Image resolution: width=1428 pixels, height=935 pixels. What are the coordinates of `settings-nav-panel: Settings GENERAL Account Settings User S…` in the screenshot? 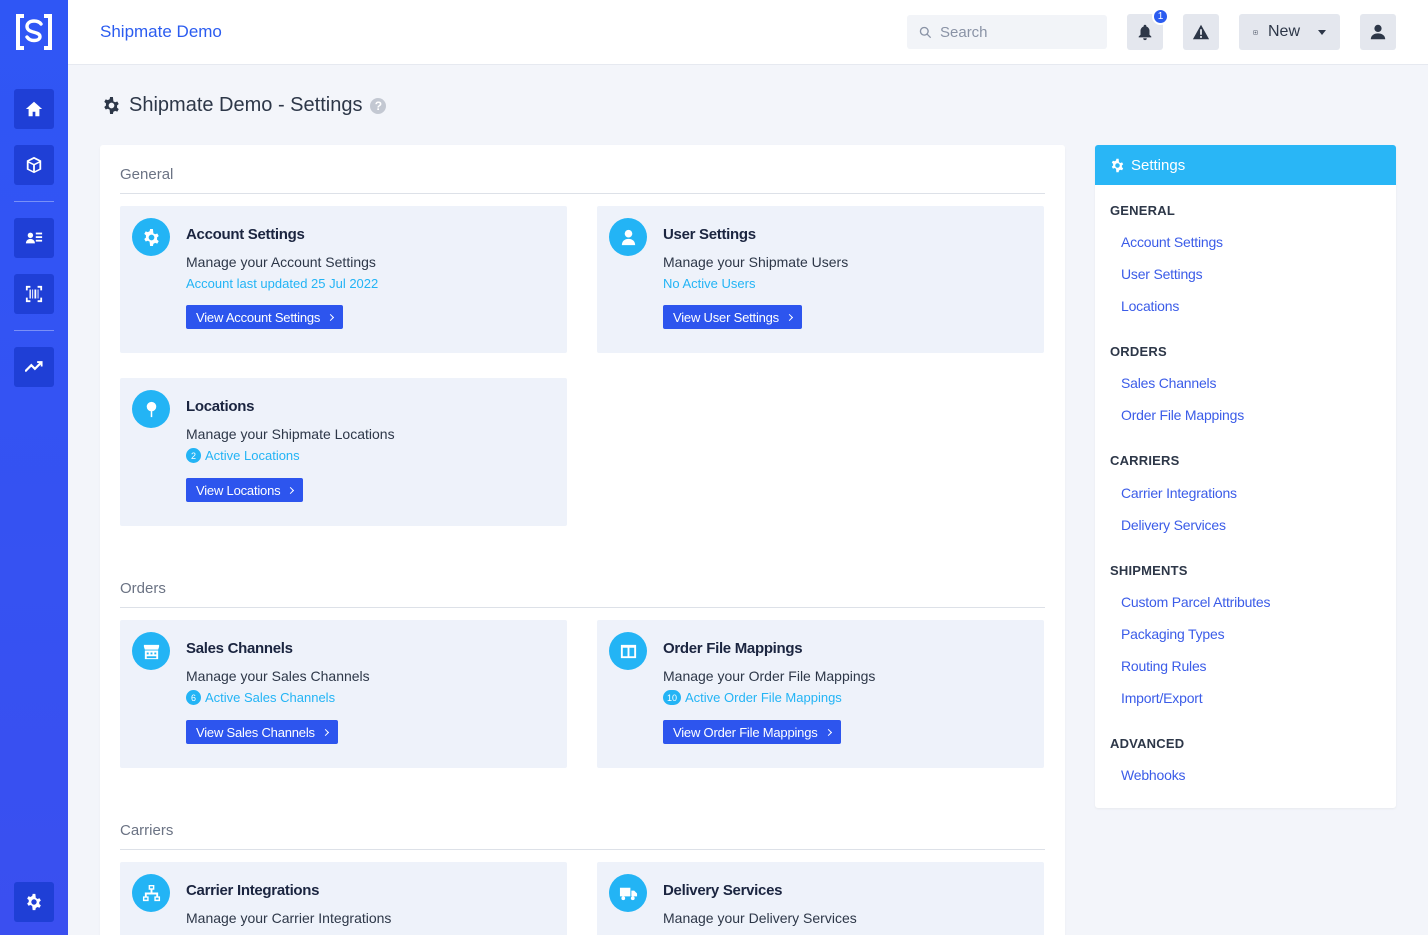 It's located at (1245, 476).